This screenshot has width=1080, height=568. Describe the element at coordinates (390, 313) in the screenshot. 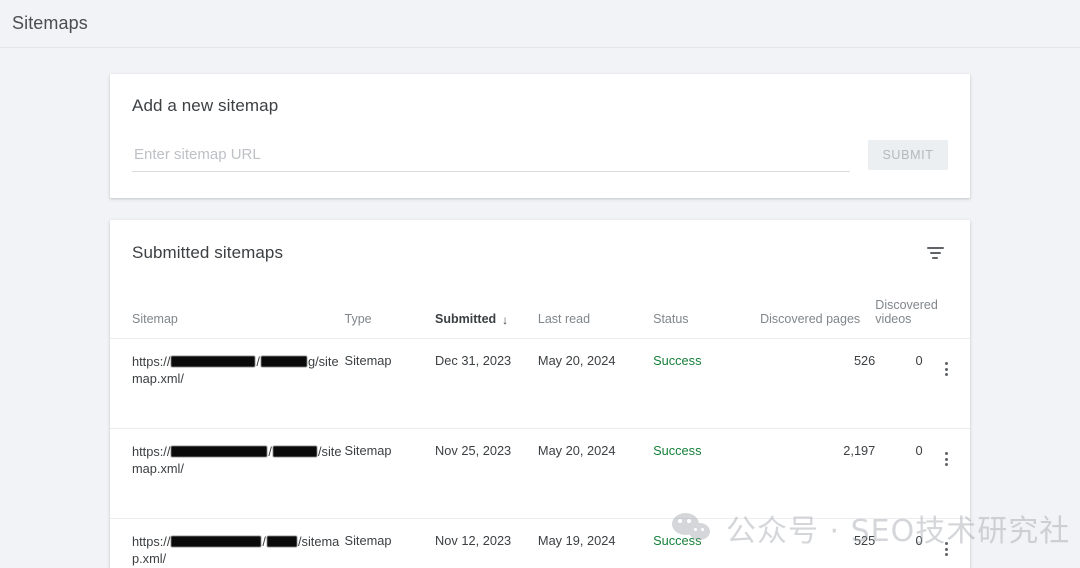

I see `column-header-type: Type` at that location.